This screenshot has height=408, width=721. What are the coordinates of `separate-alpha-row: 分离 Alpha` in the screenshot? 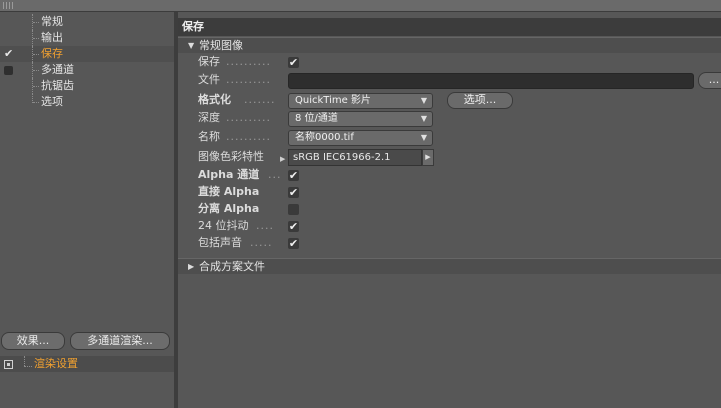 It's located at (449, 209).